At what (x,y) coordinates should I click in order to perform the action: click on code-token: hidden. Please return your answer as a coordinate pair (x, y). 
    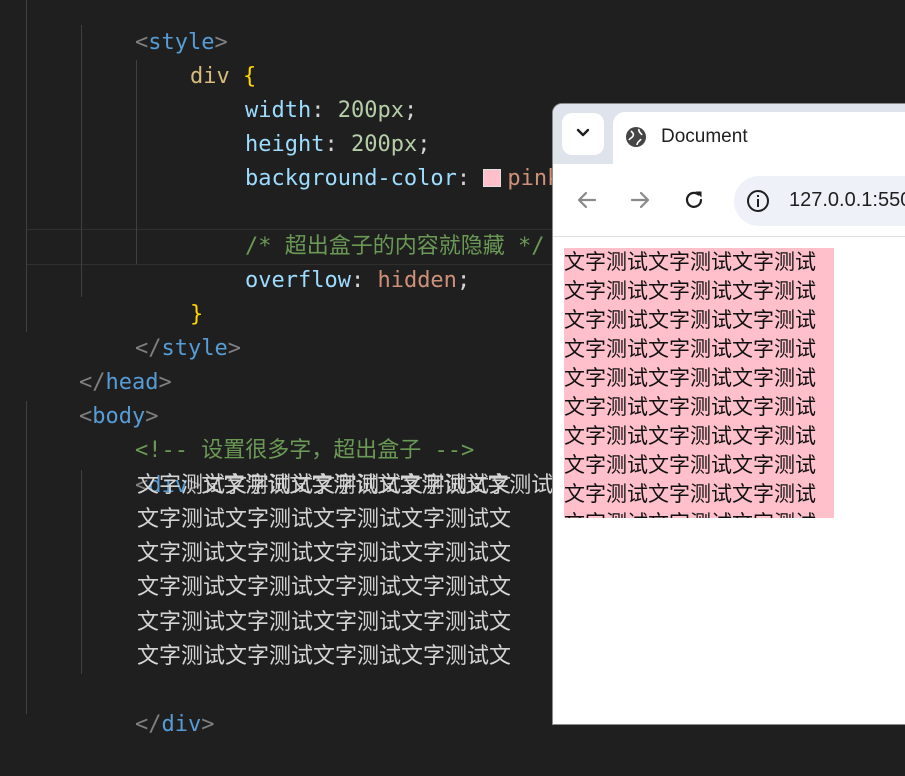
    Looking at the image, I should click on (417, 280).